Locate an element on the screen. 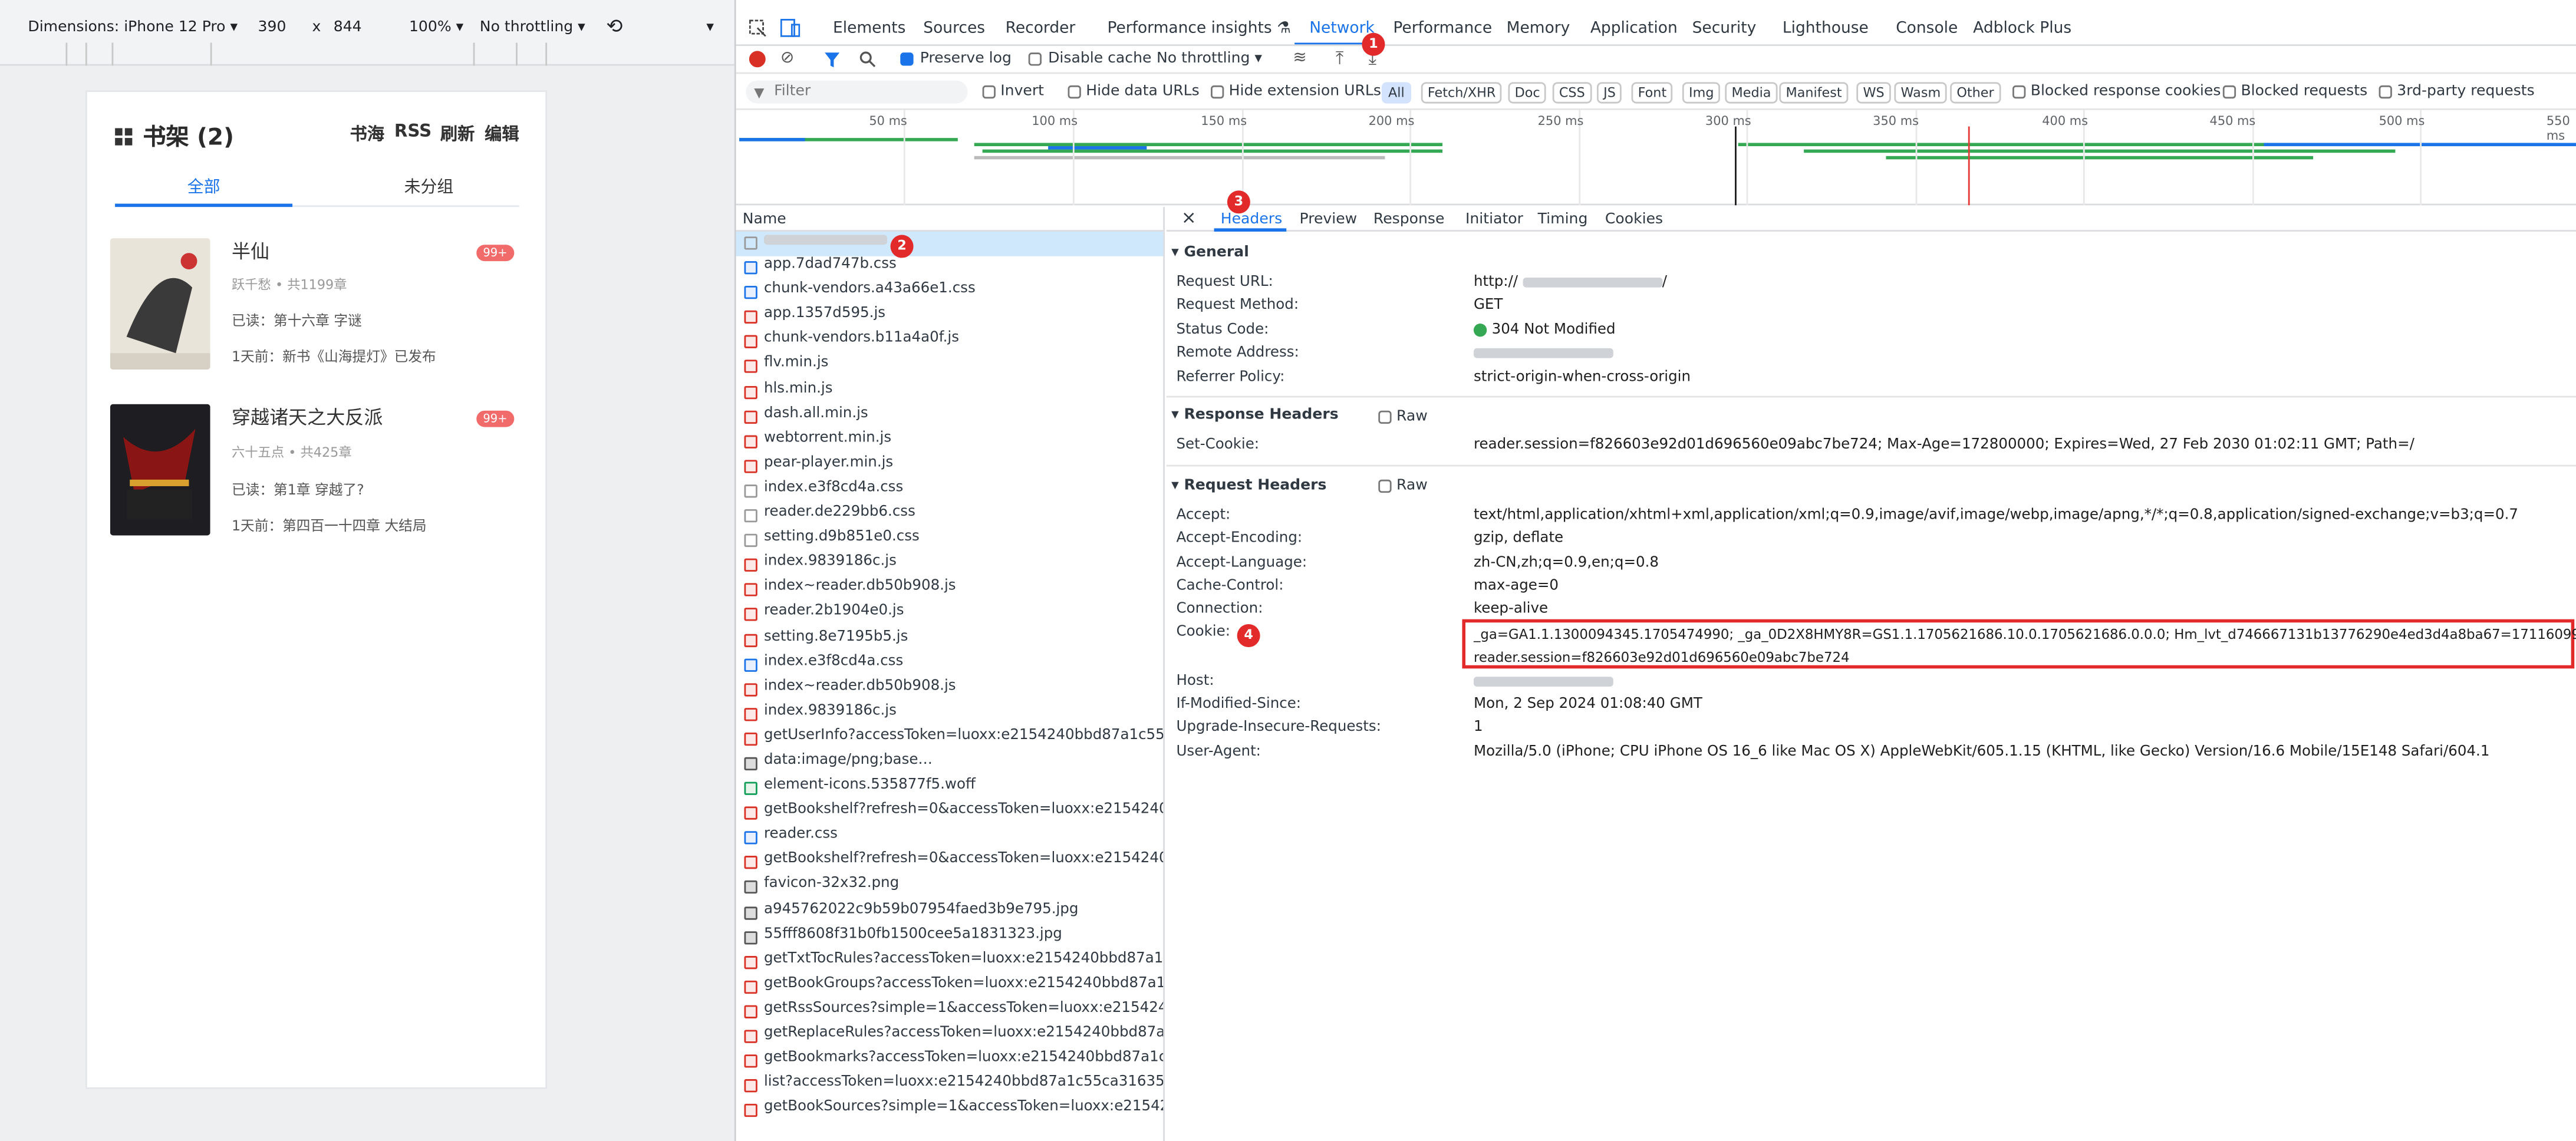 This screenshot has width=2576, height=1141. request-row: setting.8e7195b5.js is located at coordinates (950, 640).